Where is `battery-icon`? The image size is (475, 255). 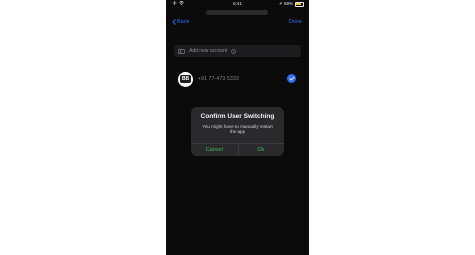 battery-icon is located at coordinates (299, 4).